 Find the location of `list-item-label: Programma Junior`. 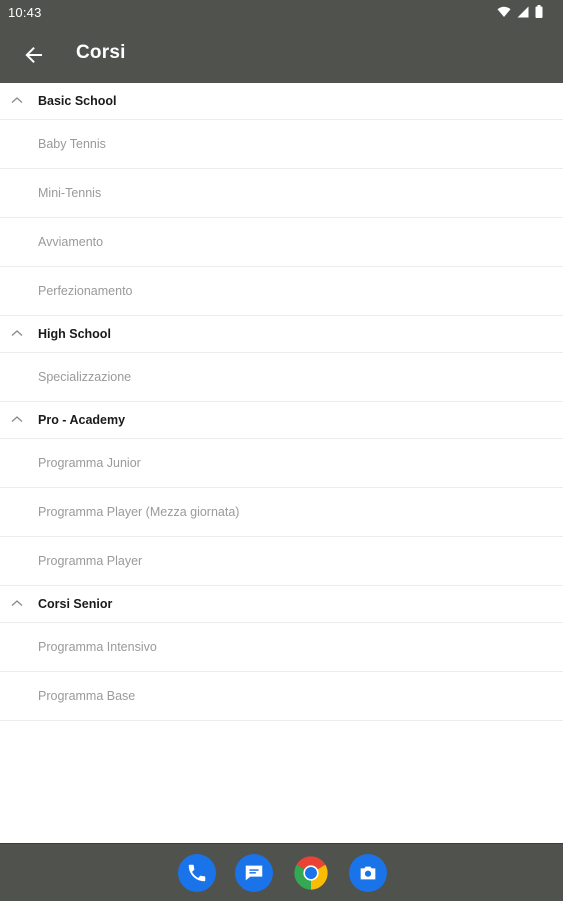

list-item-label: Programma Junior is located at coordinates (89, 463).